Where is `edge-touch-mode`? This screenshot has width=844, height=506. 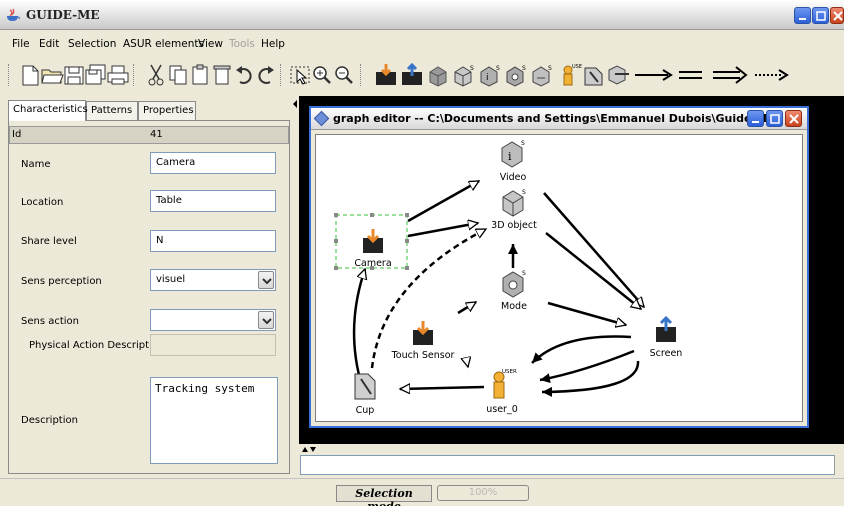 edge-touch-mode is located at coordinates (466, 307).